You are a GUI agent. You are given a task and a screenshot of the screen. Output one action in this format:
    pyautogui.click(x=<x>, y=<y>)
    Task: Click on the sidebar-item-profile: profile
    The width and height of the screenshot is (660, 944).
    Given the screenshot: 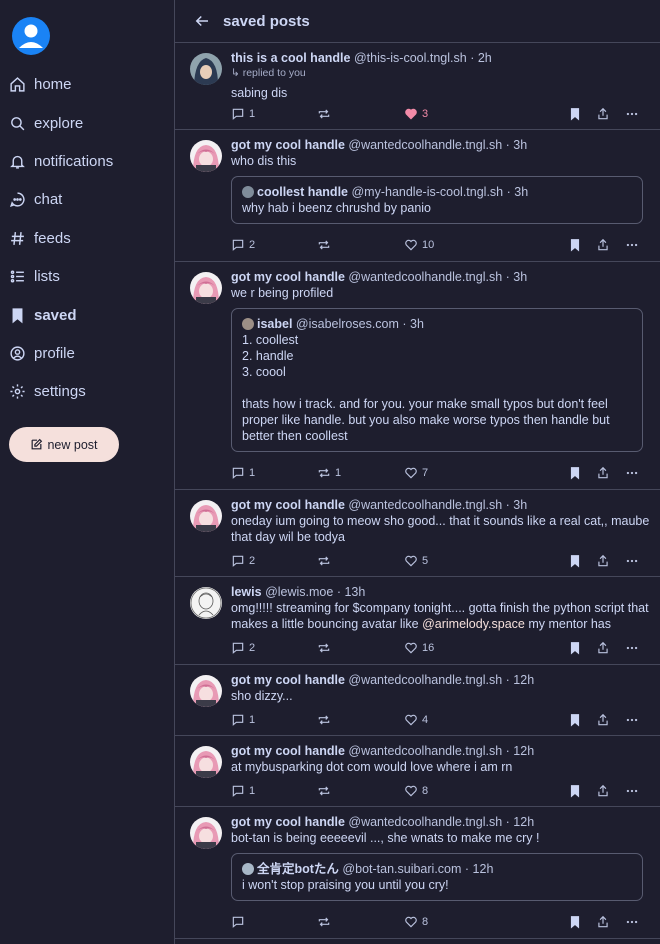 What is the action you would take?
    pyautogui.click(x=42, y=353)
    